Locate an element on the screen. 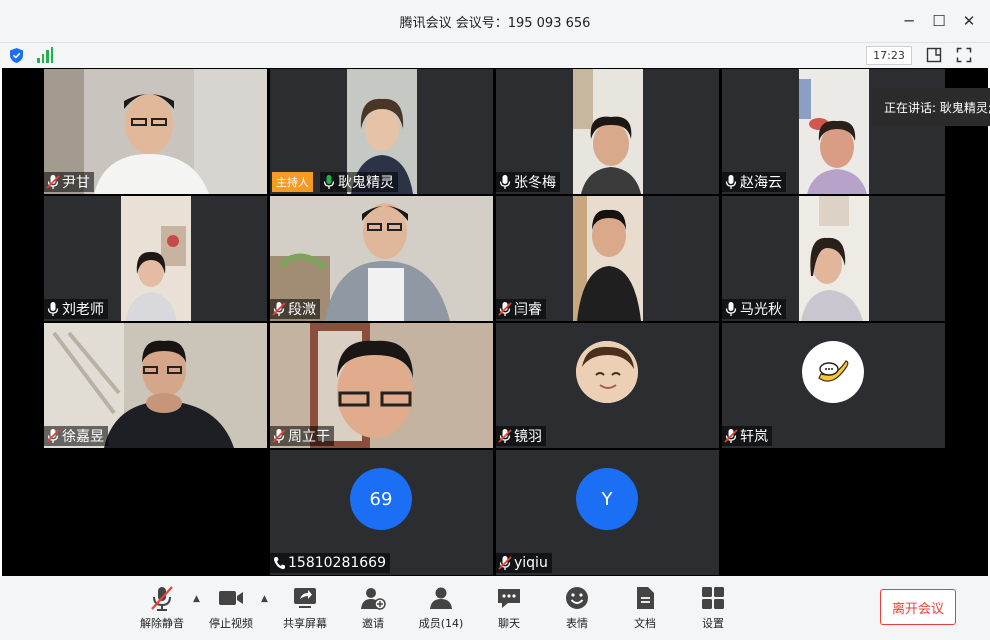  speaking-indicator: 正在讲话: 耿鬼精灵; is located at coordinates (931, 107).